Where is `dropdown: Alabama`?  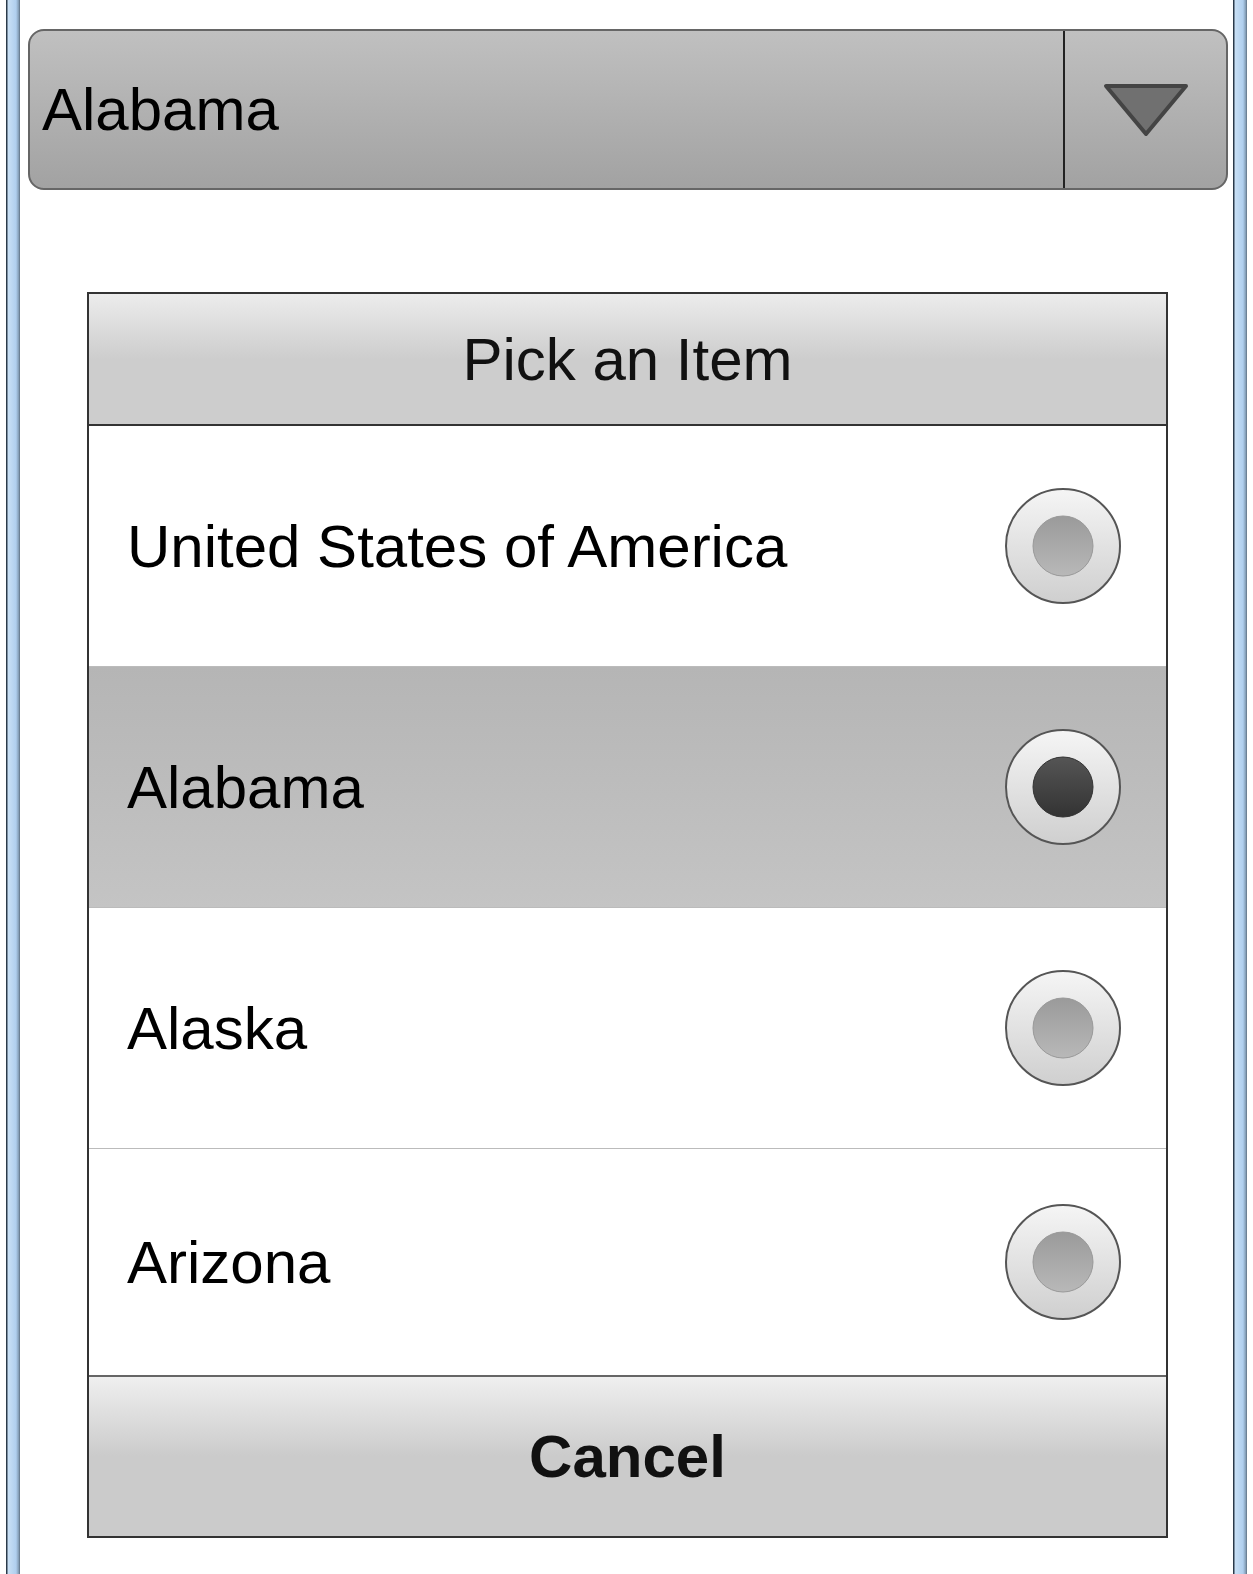
dropdown: Alabama is located at coordinates (628, 109).